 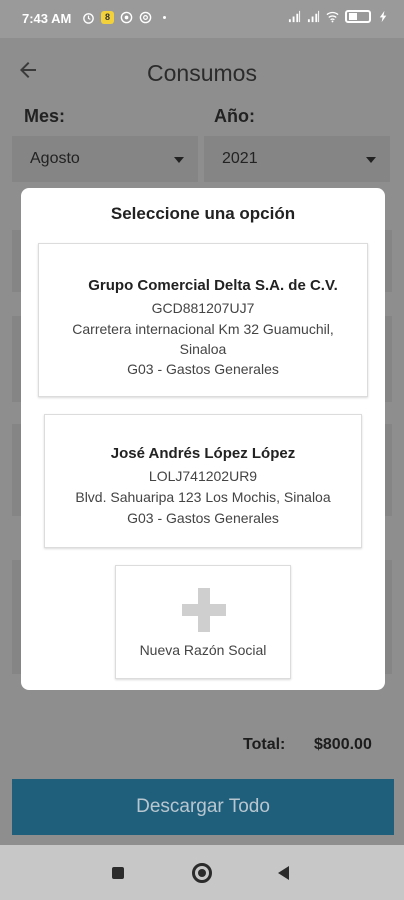 I want to click on plus-icon, so click(x=204, y=610).